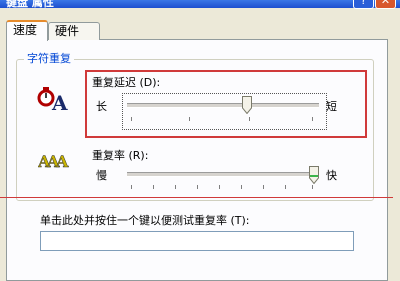  What do you see at coordinates (145, 220) in the screenshot?
I see `test-area-label: 单击此处并按住一个键以便测试重复率 (T):` at bounding box center [145, 220].